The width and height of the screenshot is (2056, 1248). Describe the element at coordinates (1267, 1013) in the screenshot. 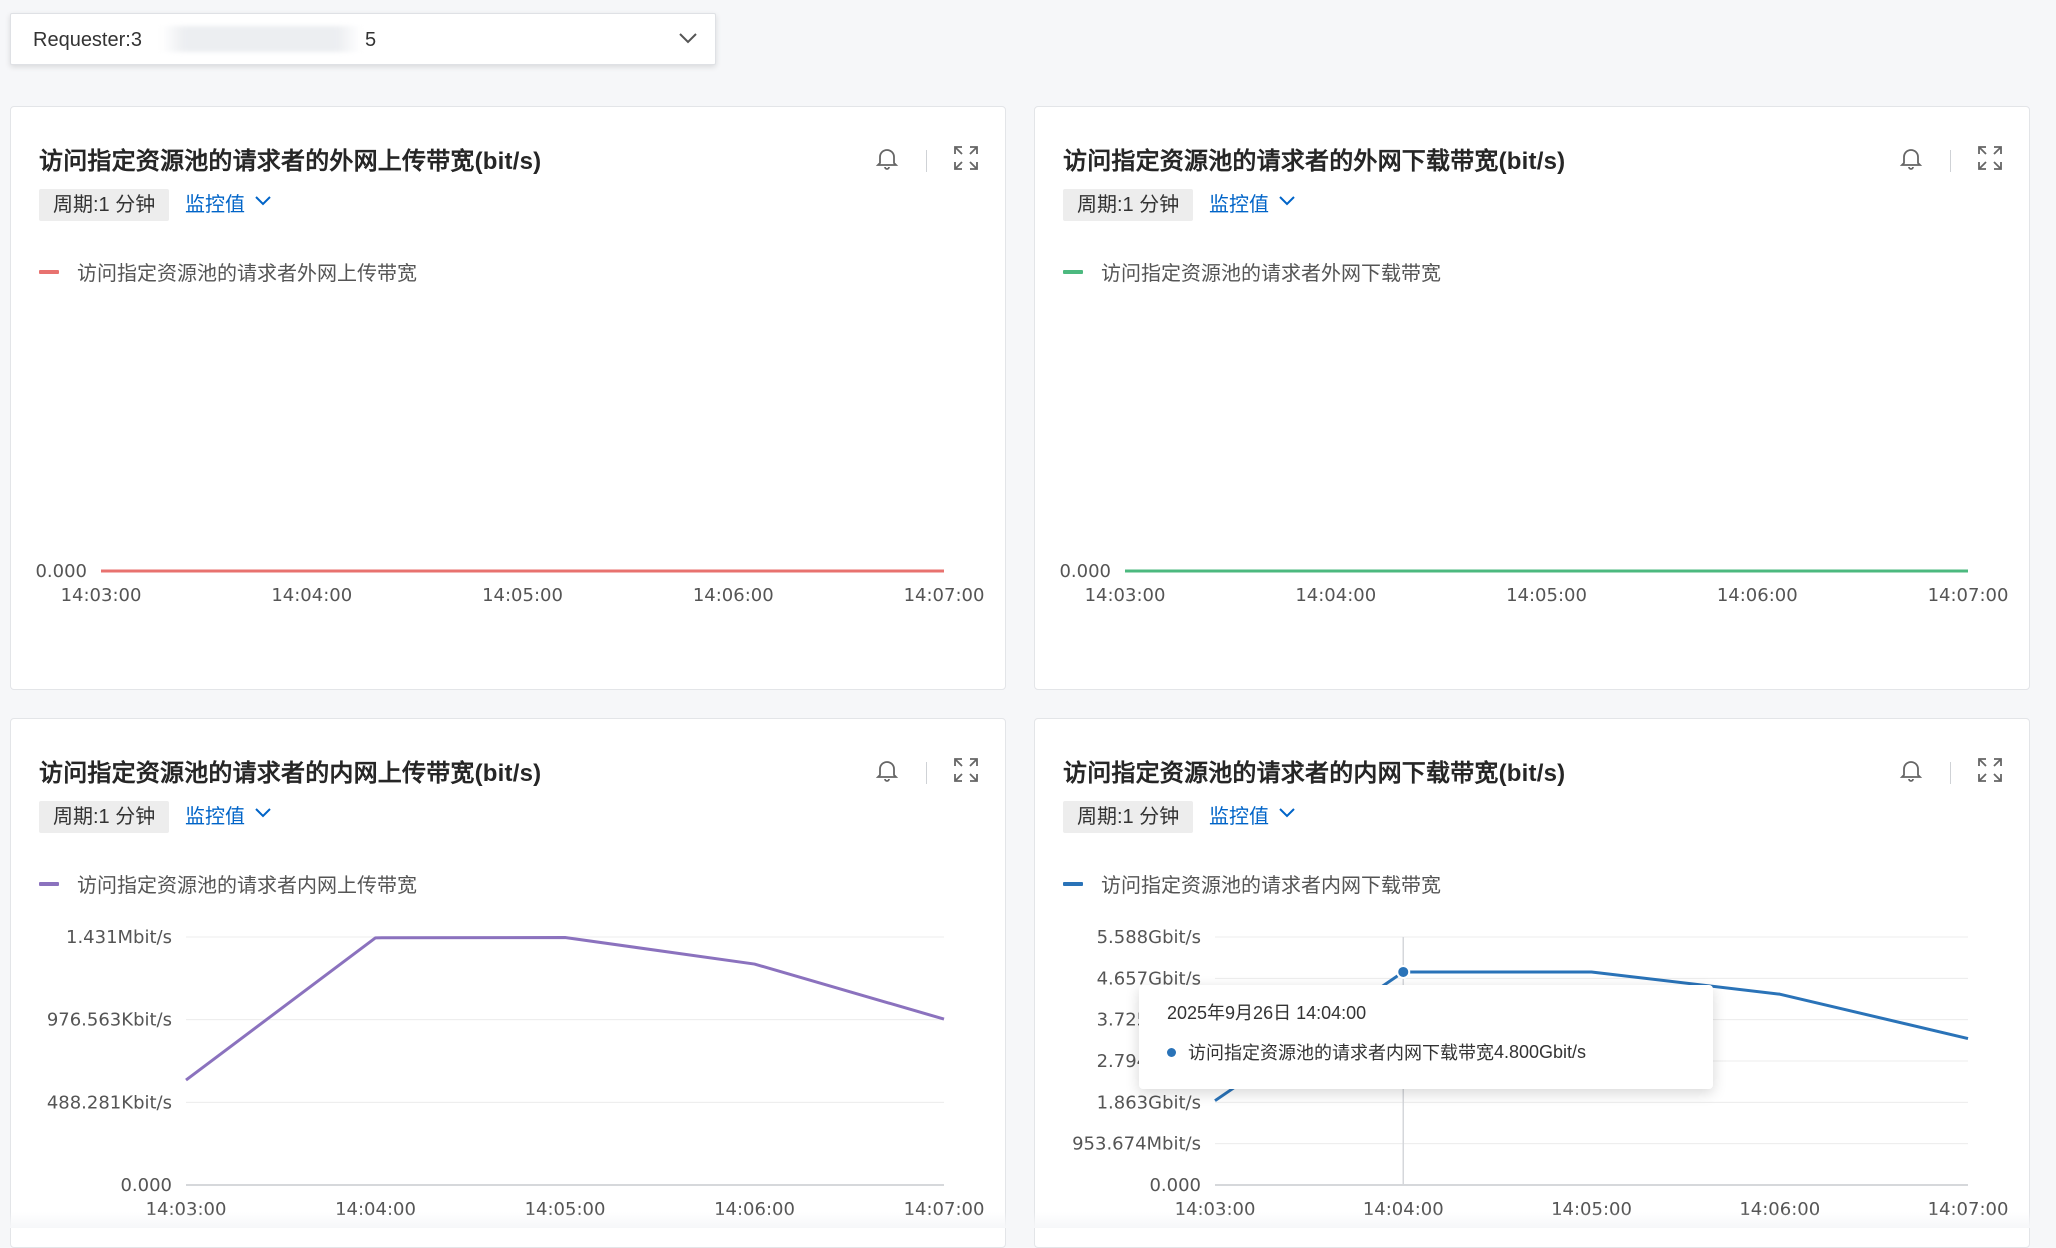

I see `tooltip-time: 2025年9月26日 14:04:00` at that location.